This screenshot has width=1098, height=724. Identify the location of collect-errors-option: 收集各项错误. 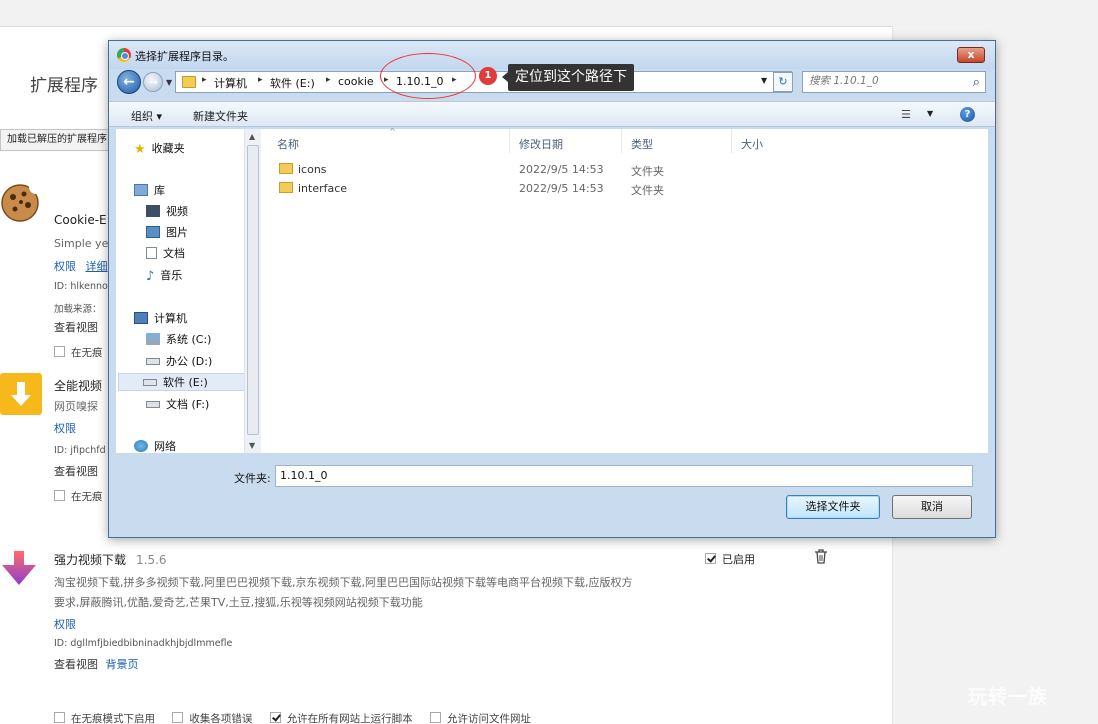
(212, 718).